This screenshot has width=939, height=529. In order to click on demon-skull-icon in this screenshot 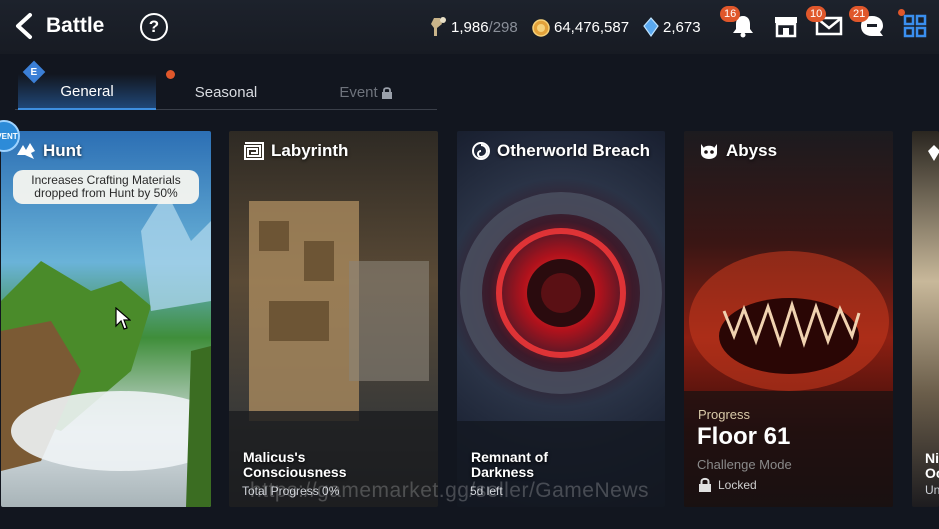, I will do `click(709, 151)`.